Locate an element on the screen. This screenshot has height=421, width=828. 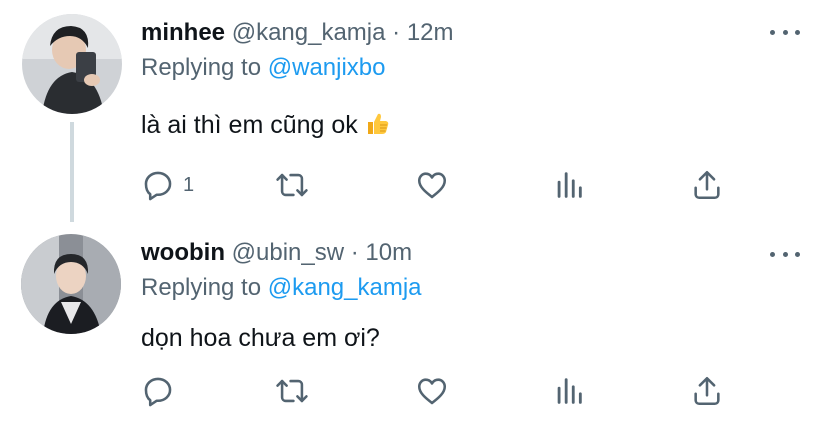
tweet-header: minhee @kang_kamja · 12m is located at coordinates (297, 33).